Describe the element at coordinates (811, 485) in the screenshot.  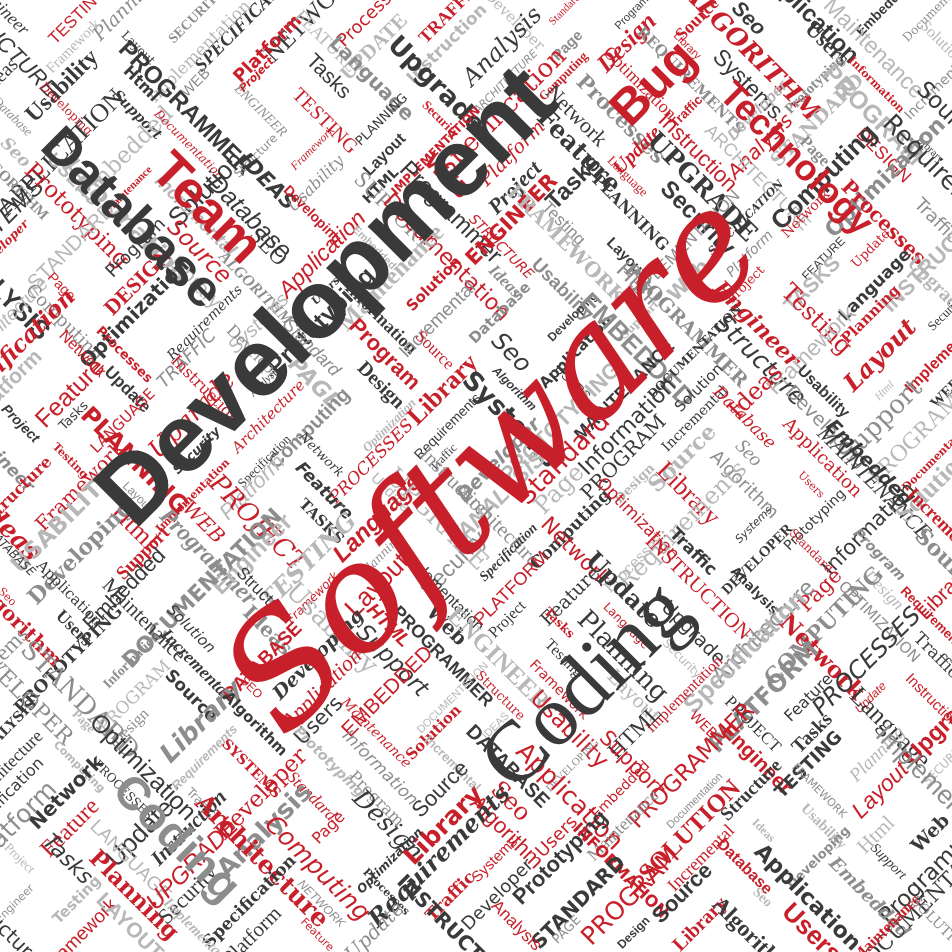
I see `background-word: Users` at that location.